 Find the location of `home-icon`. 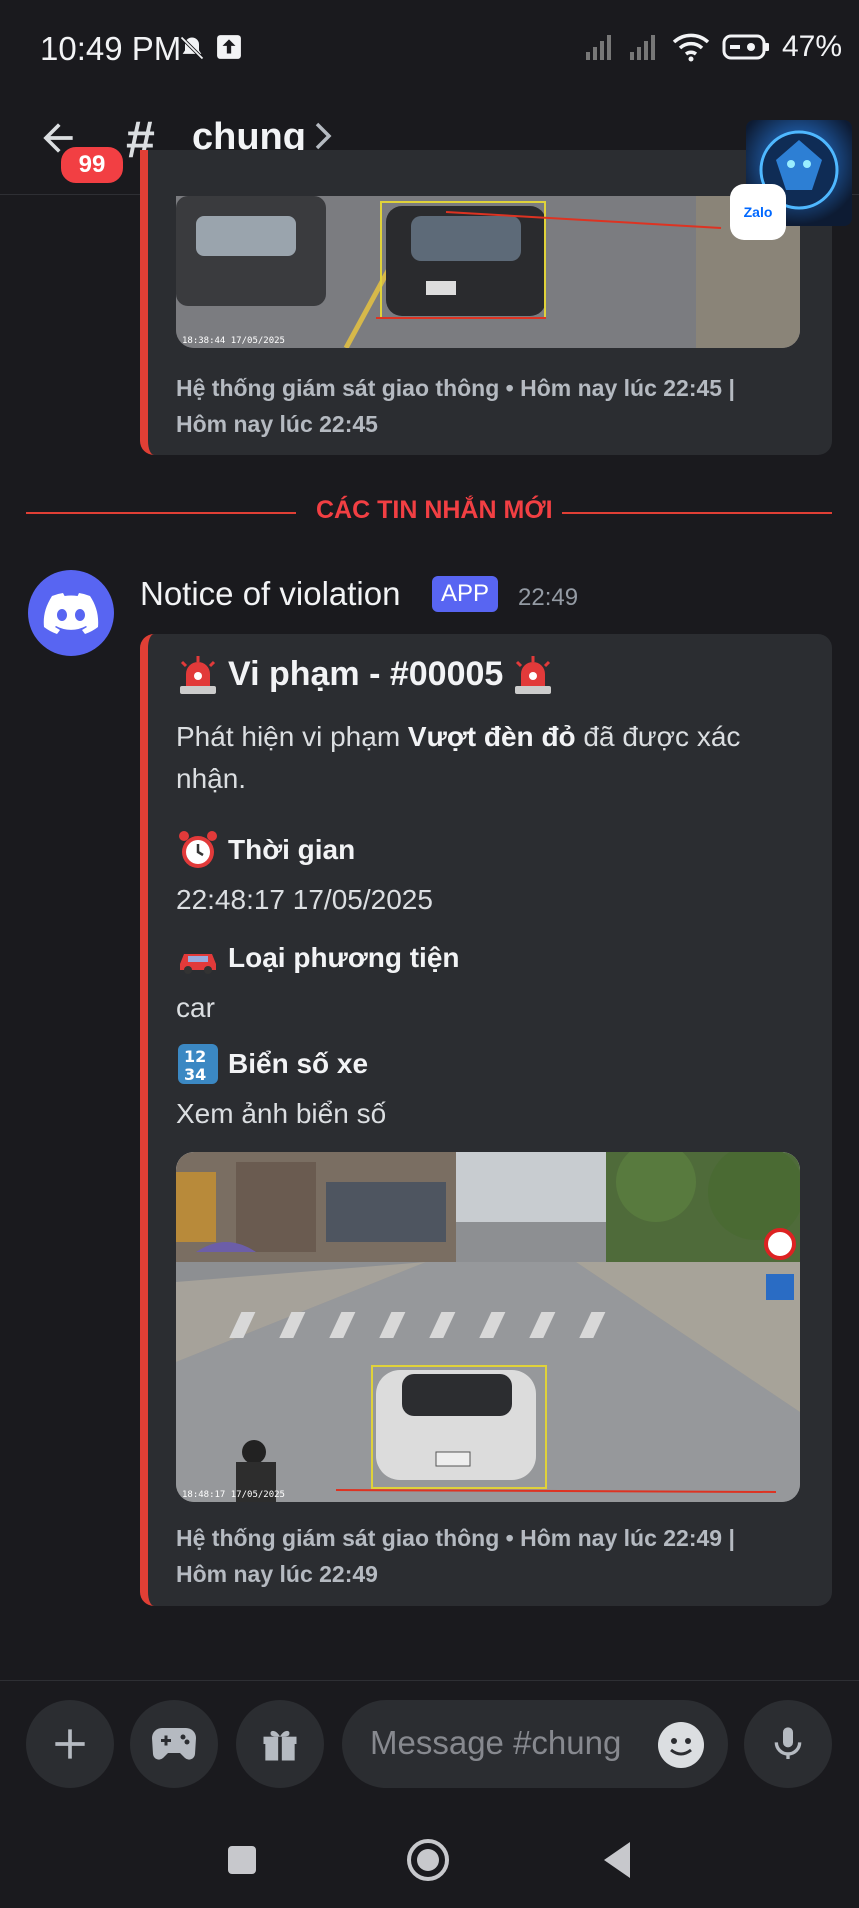

home-icon is located at coordinates (428, 1862).